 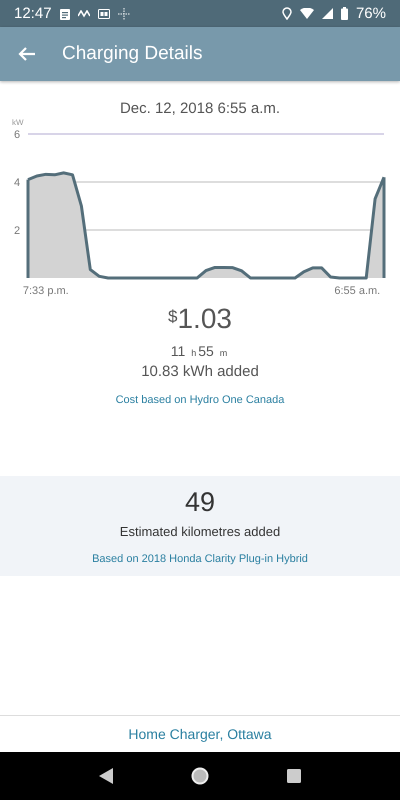 What do you see at coordinates (307, 13) in the screenshot?
I see `wifi-icon` at bounding box center [307, 13].